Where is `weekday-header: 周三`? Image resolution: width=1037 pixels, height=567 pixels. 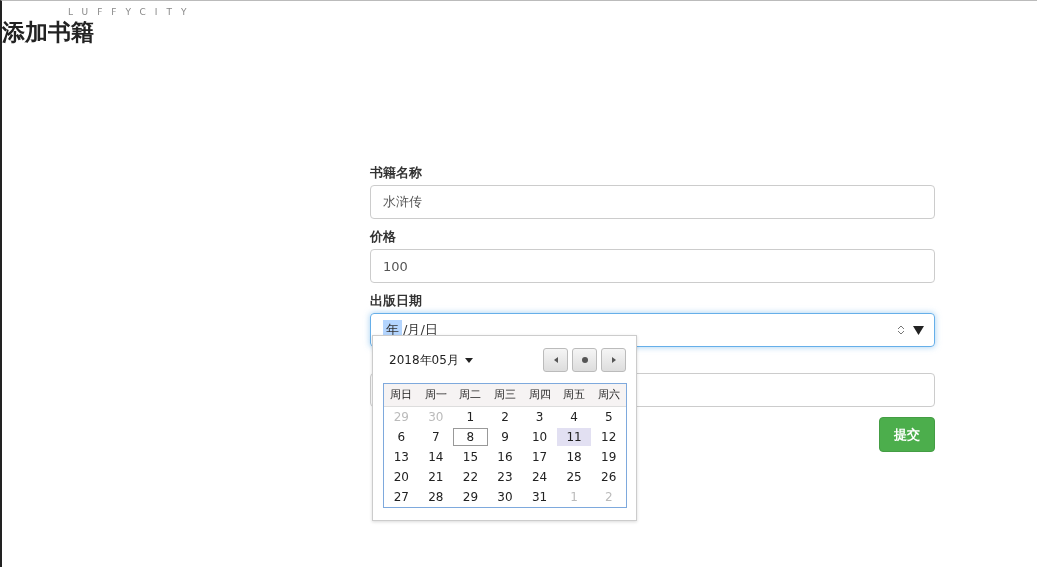
weekday-header: 周三 is located at coordinates (505, 395).